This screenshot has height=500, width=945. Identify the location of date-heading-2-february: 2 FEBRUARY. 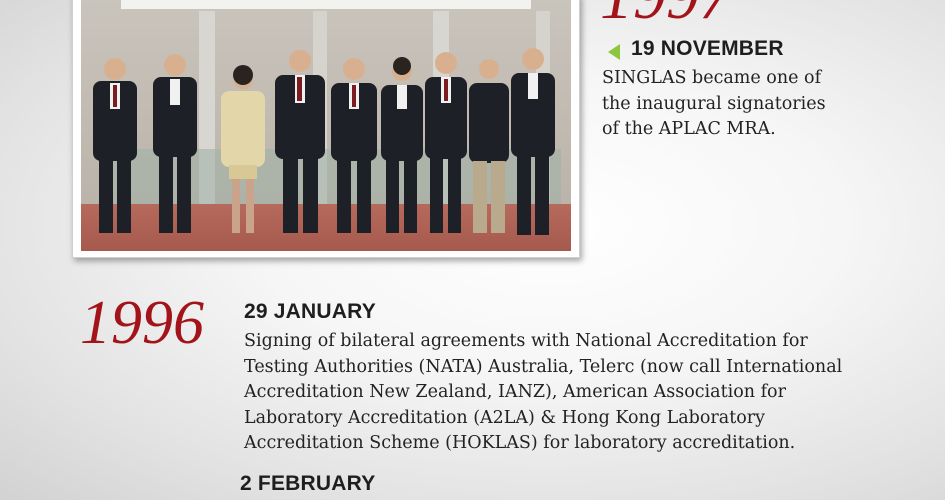
(308, 483).